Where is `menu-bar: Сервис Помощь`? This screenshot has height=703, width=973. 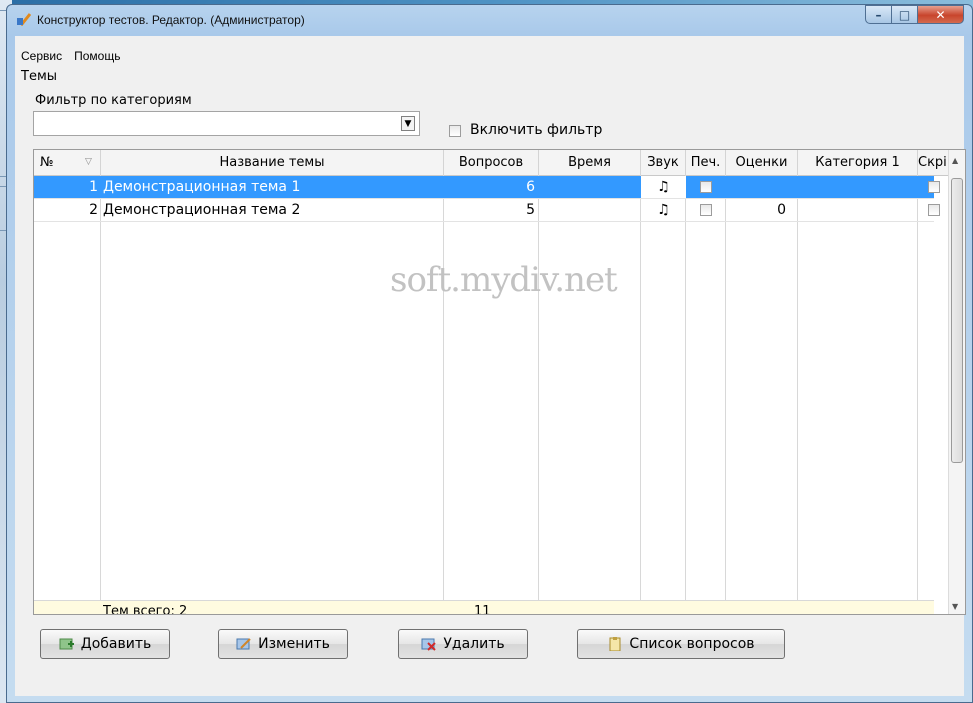
menu-bar: Сервис Помощь is located at coordinates (70, 56).